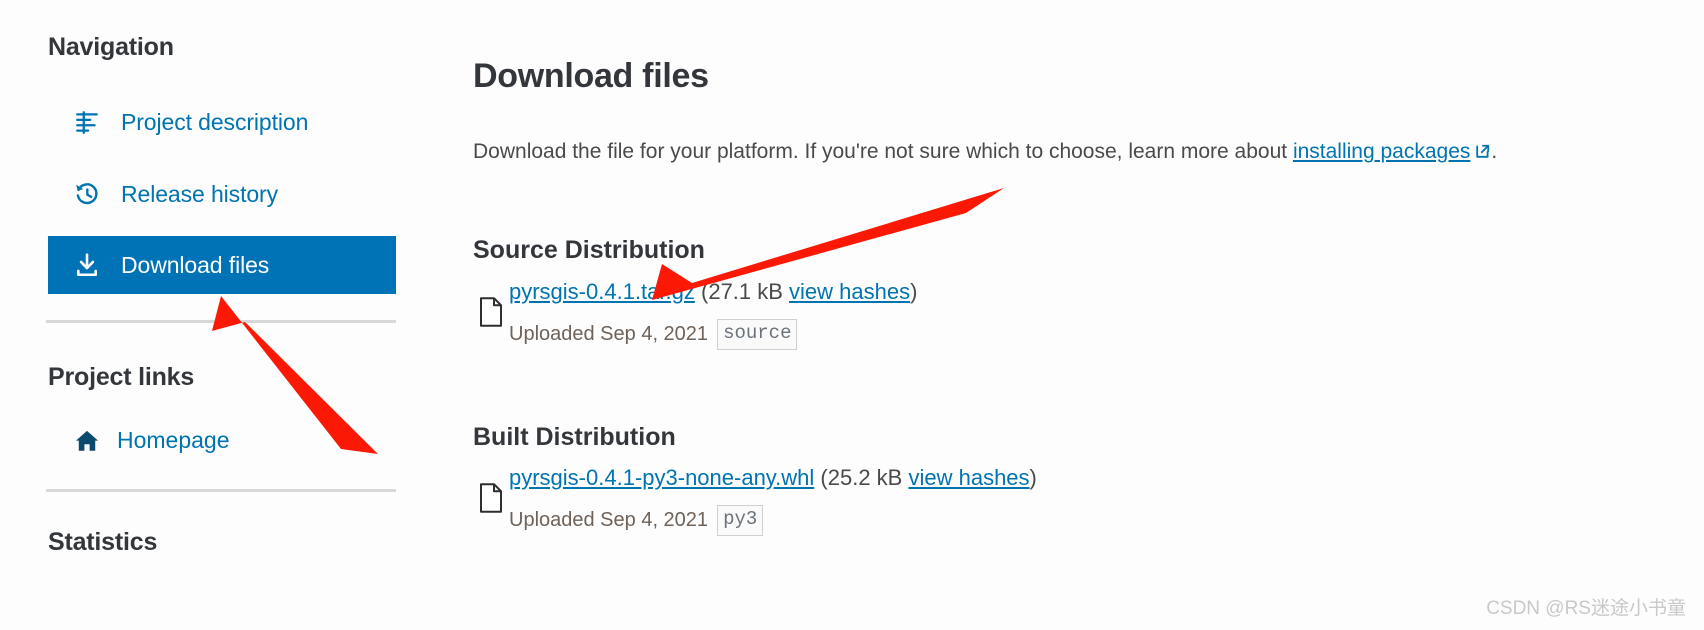 The image size is (1704, 630). I want to click on built-file-size: 25.2 kB, so click(868, 477).